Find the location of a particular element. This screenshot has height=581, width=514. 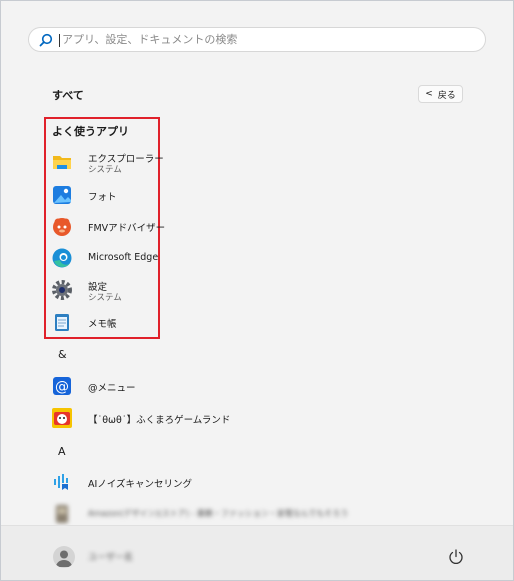

group-letter: & is located at coordinates (62, 354).